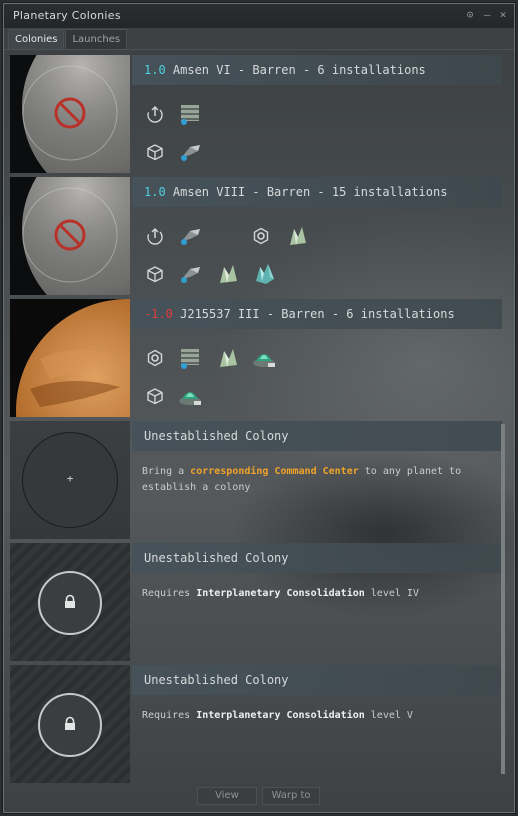 The image size is (518, 816). What do you see at coordinates (67, 15) in the screenshot?
I see `window-title: Planetary Colonies` at bounding box center [67, 15].